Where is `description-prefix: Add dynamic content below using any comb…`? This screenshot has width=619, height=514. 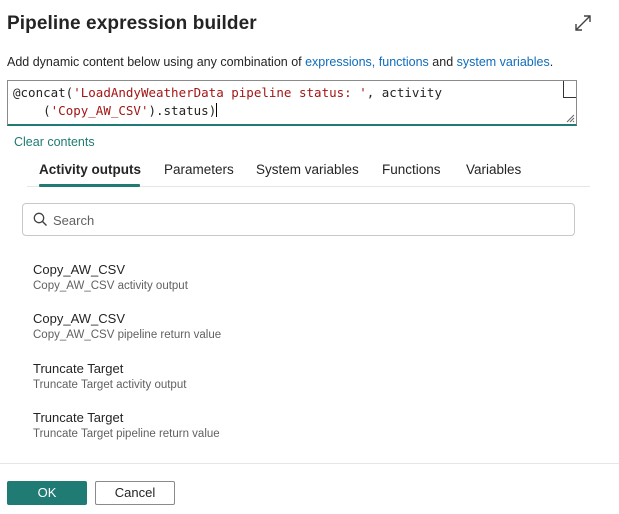 description-prefix: Add dynamic content below using any comb… is located at coordinates (156, 62).